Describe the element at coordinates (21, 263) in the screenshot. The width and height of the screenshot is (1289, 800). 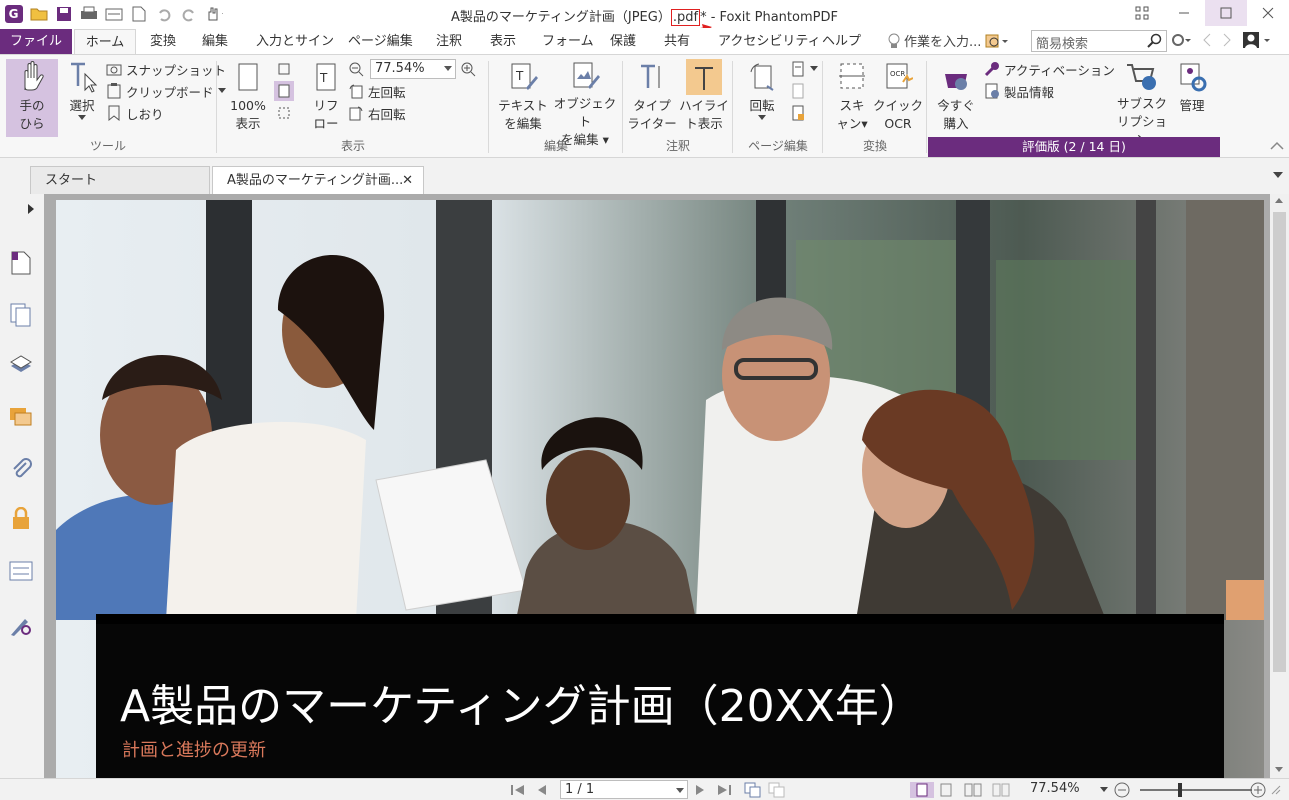
I see `page-thumbnails-icon` at that location.